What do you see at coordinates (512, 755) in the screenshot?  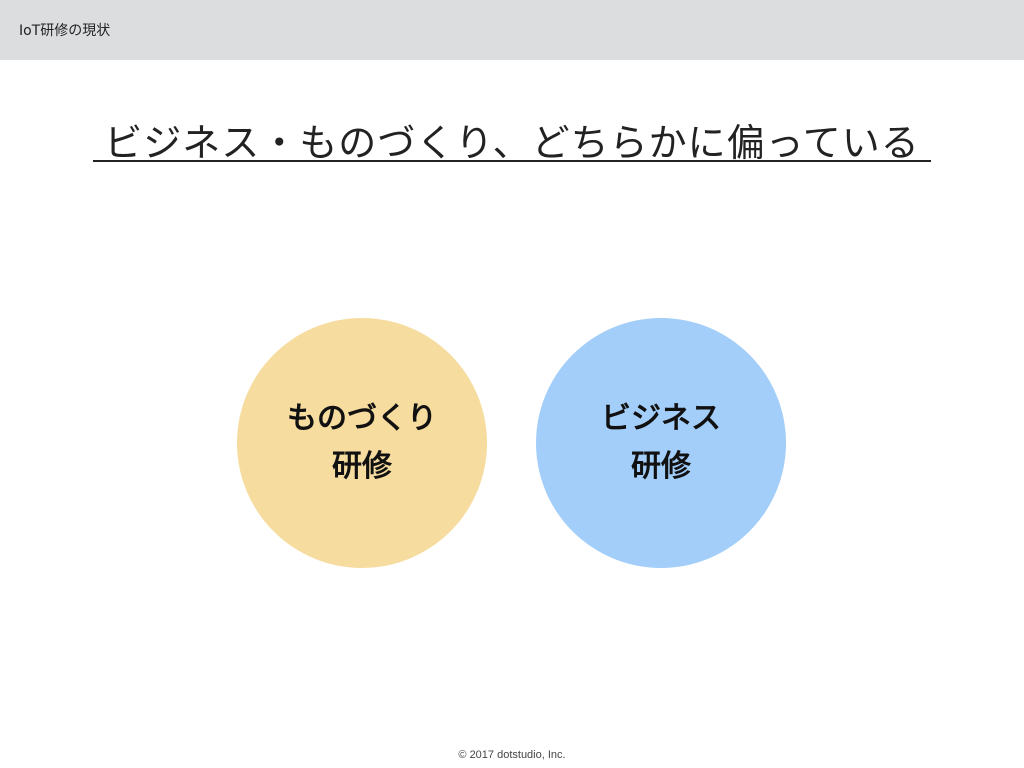 I see `footer-copyright: © 2017 dotstudio, Inc.` at bounding box center [512, 755].